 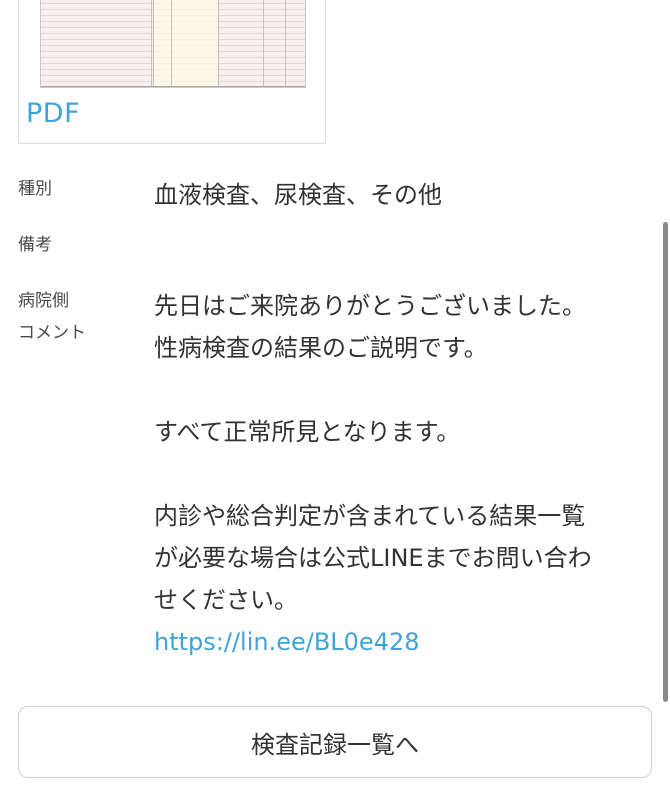 I want to click on comment-label-line1: 病院側, so click(x=43, y=301).